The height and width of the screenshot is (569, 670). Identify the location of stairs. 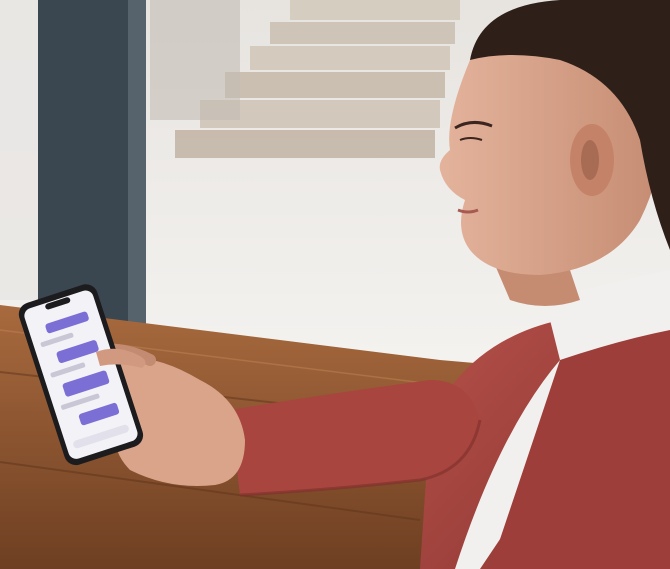
(305, 79).